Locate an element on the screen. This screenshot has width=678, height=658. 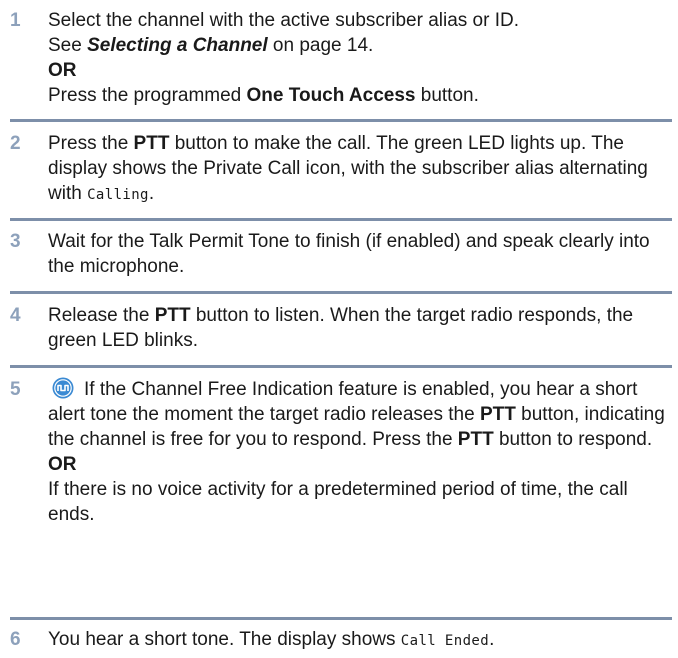
display-text-call-ended: Call Ended is located at coordinates (445, 641).